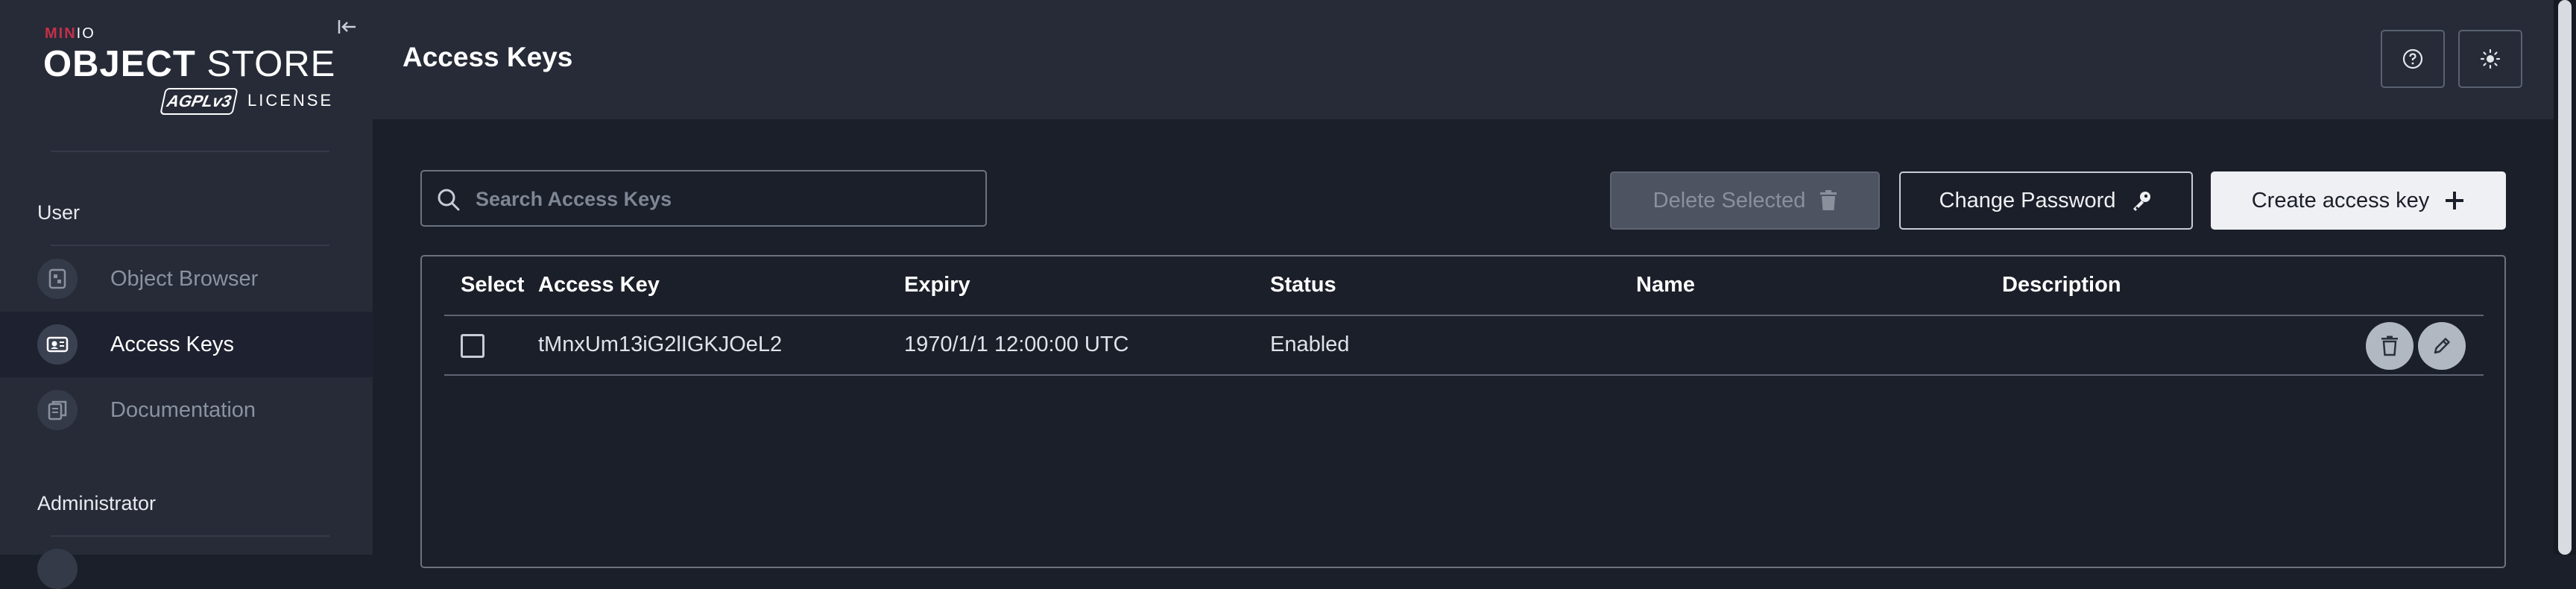  I want to click on section-label-administrator: Administrator, so click(97, 503).